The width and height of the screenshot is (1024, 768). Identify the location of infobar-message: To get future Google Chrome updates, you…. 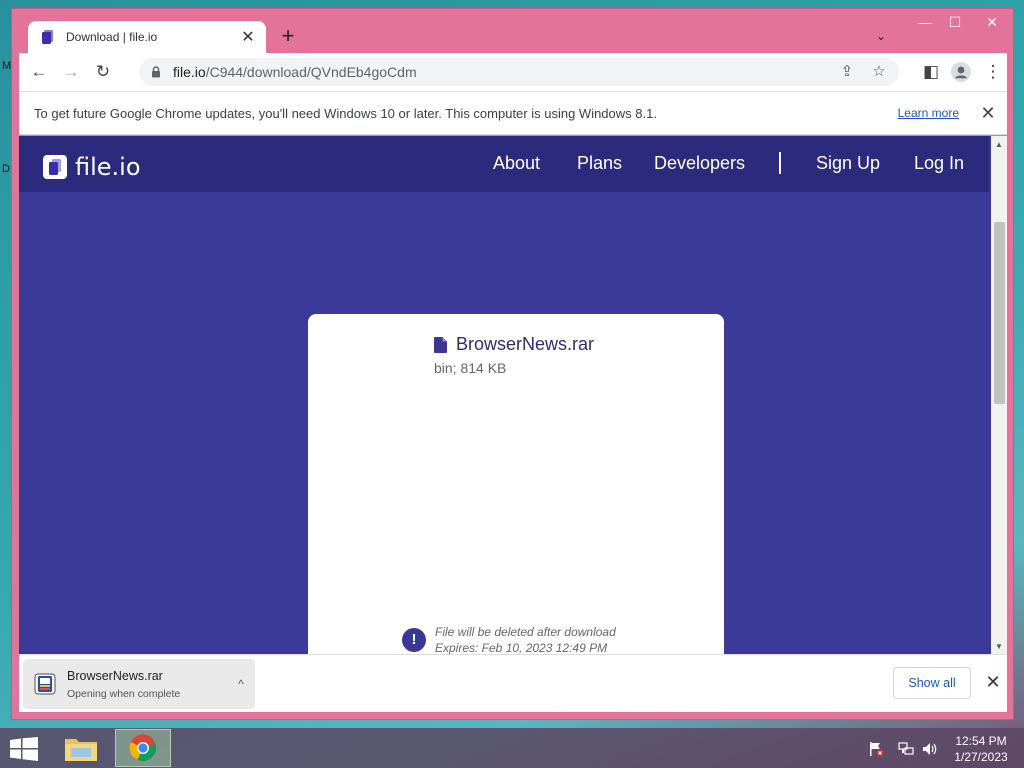
(345, 113).